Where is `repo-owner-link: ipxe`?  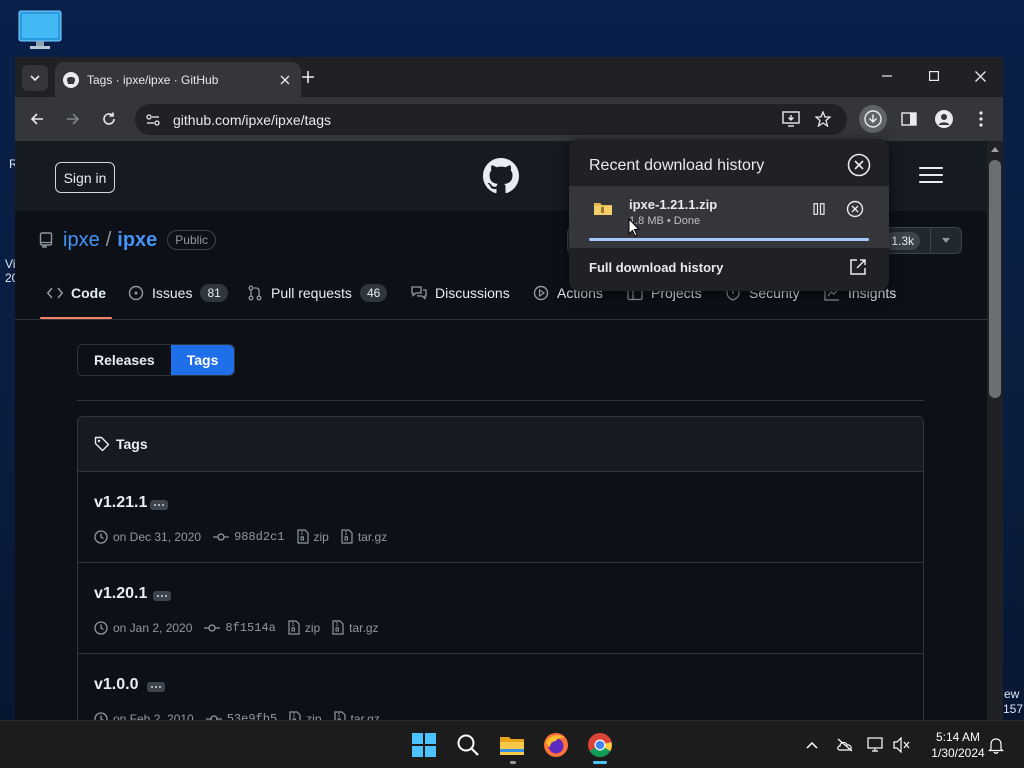 repo-owner-link: ipxe is located at coordinates (81, 240).